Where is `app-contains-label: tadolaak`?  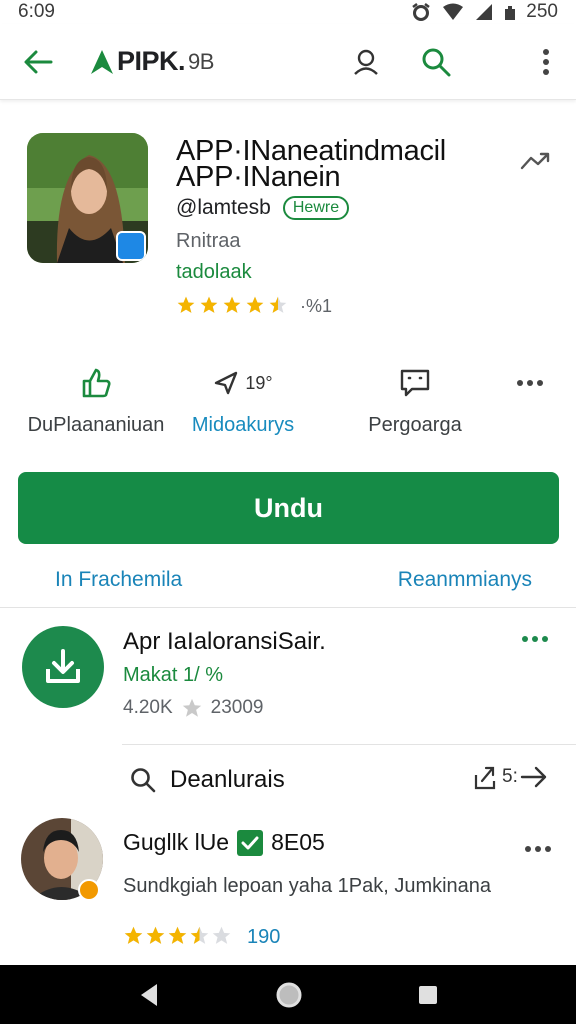 app-contains-label: tadolaak is located at coordinates (214, 272).